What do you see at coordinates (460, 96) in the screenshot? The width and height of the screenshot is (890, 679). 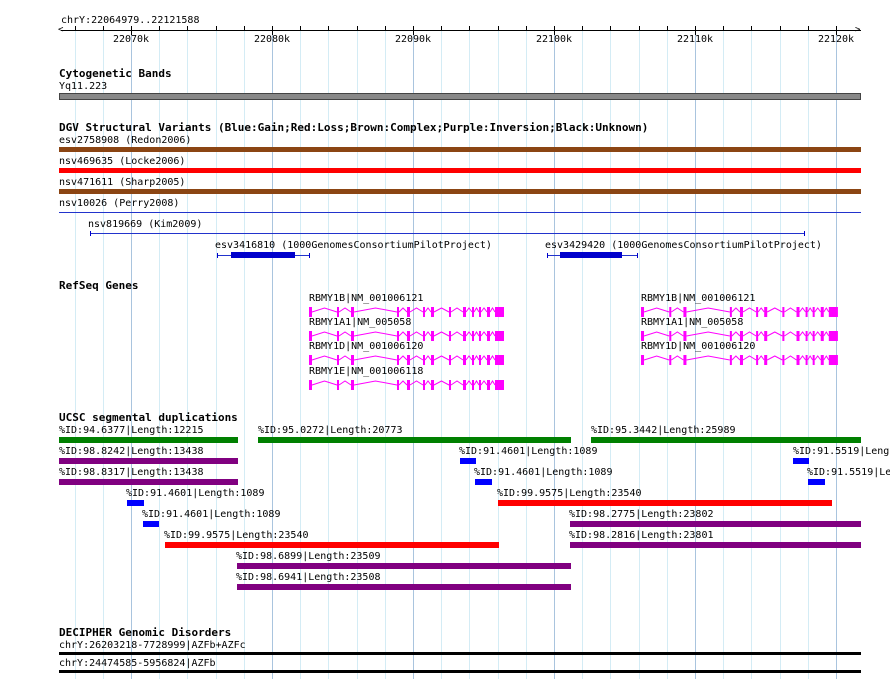 I see `cytoband-bar` at bounding box center [460, 96].